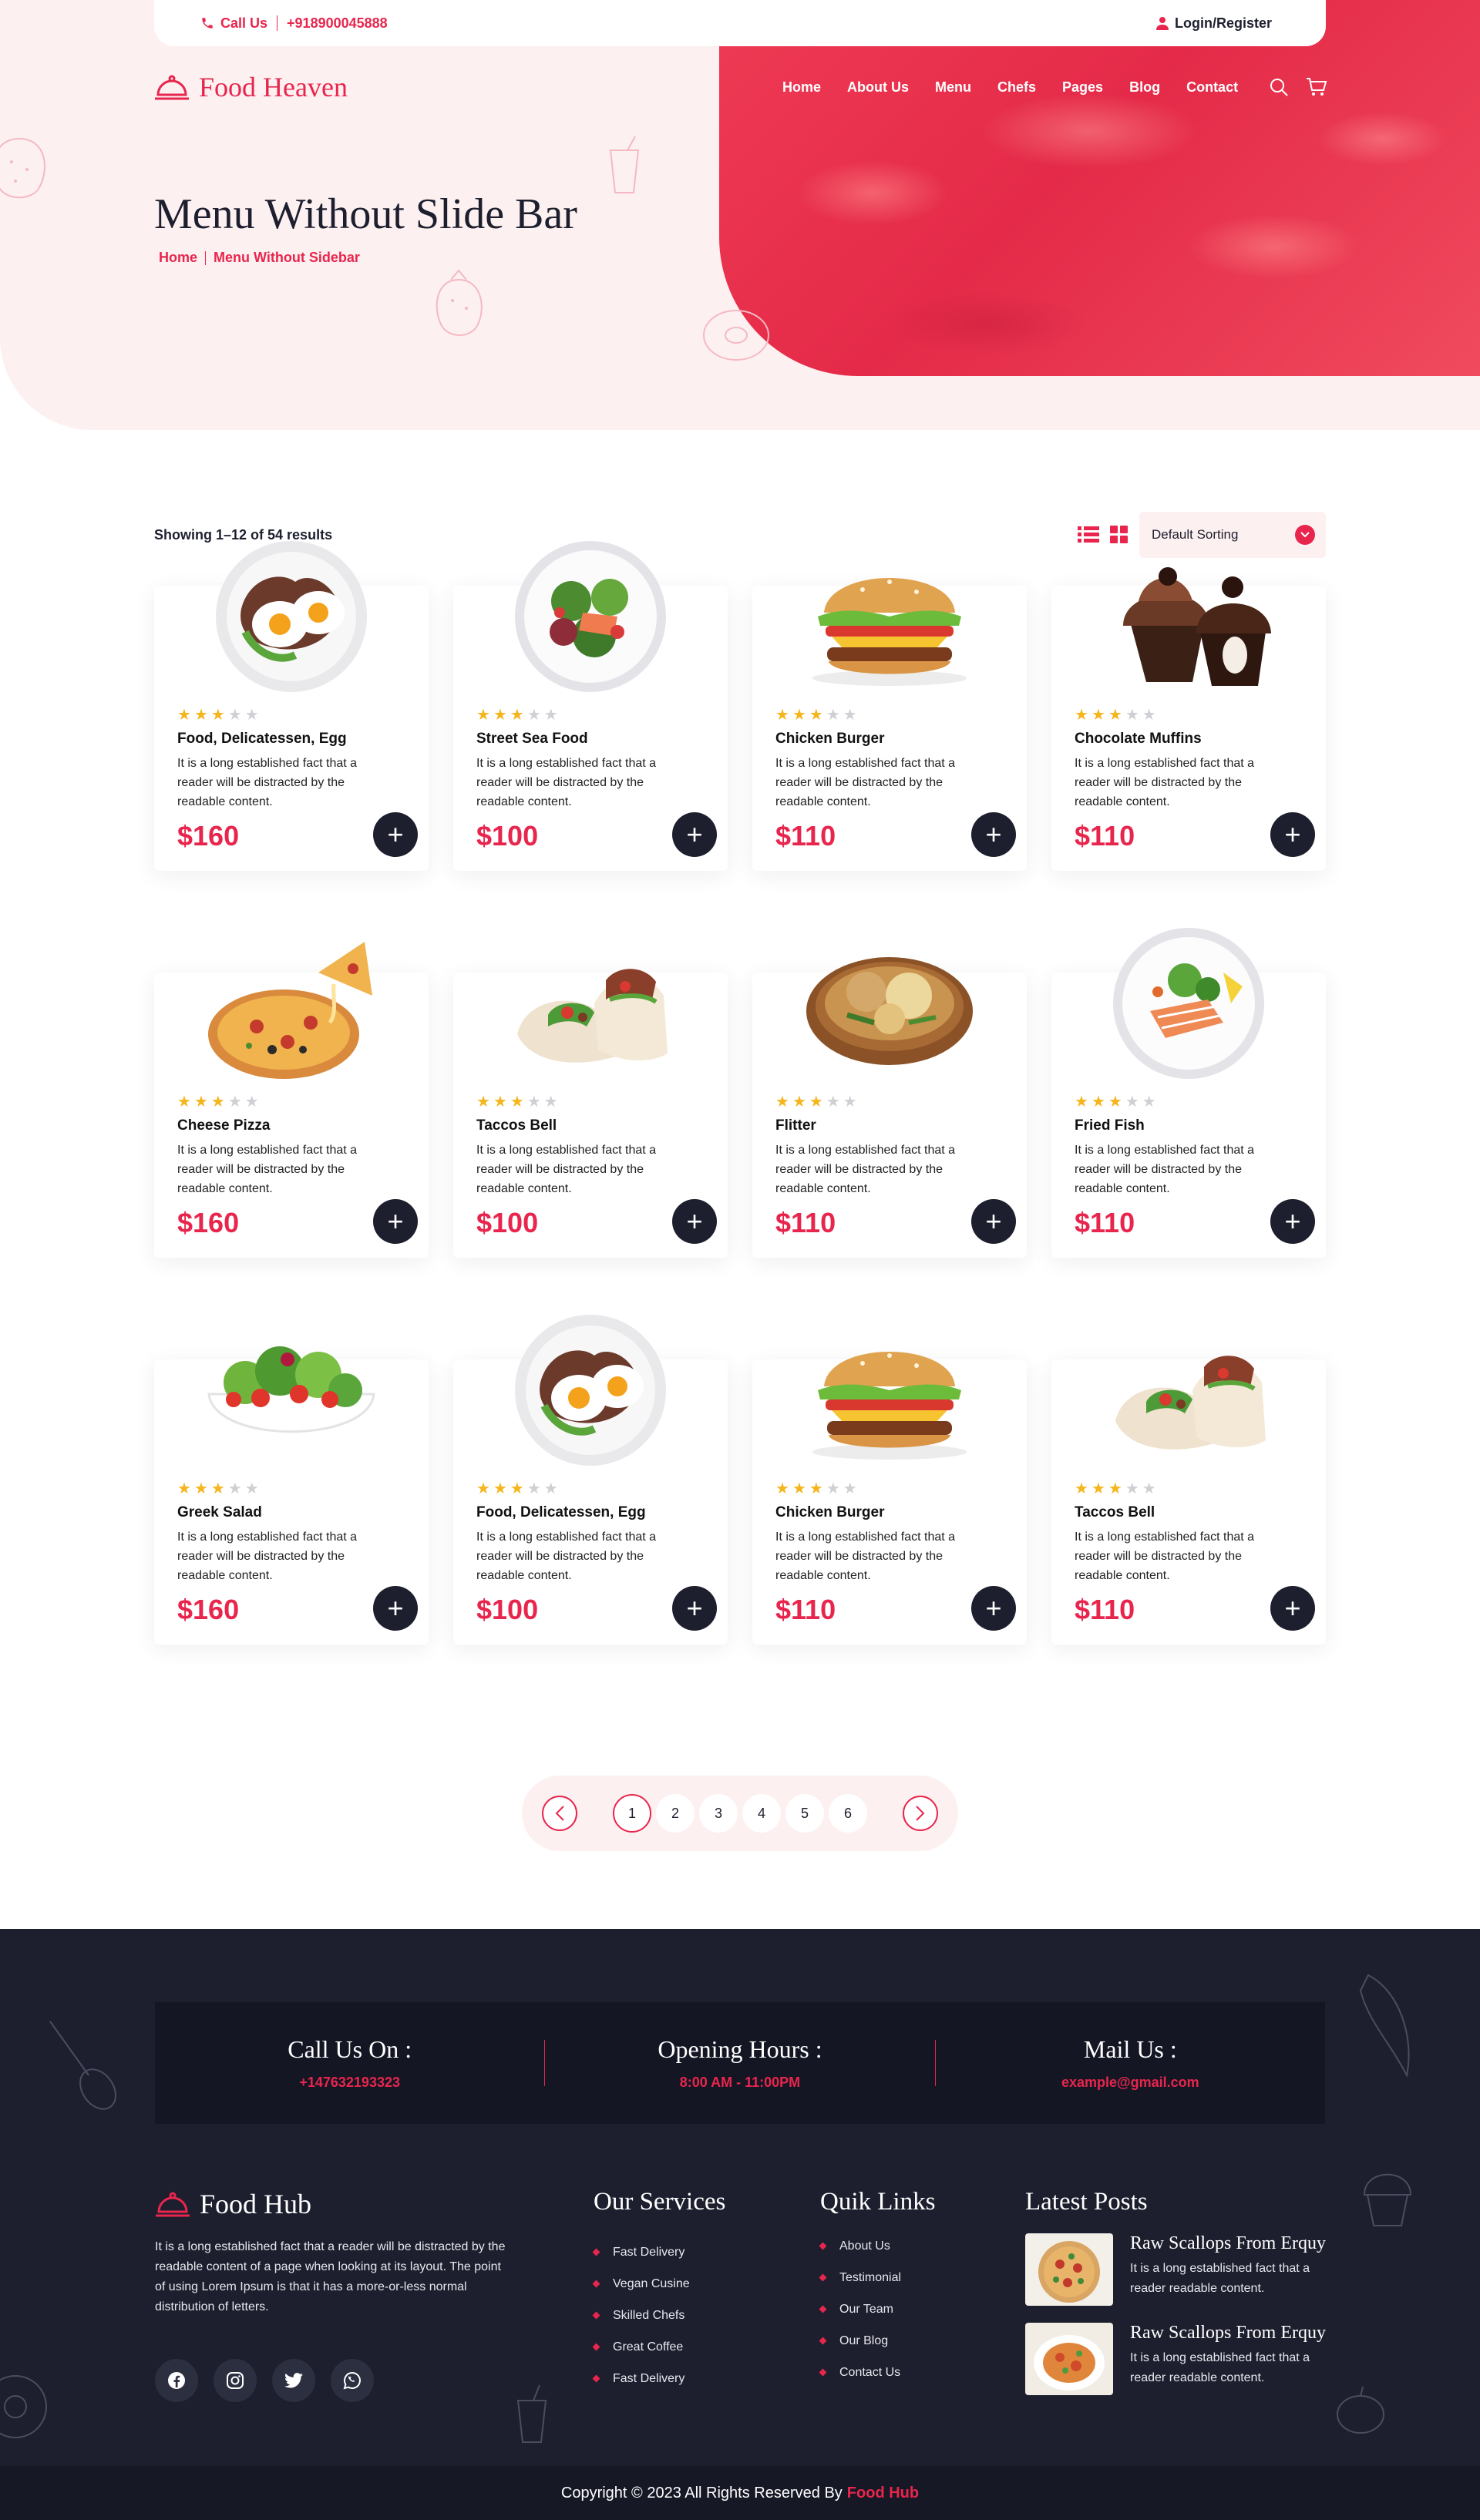 The width and height of the screenshot is (1480, 2520). Describe the element at coordinates (298, 1125) in the screenshot. I see `product-name: Cheese Pizza` at that location.